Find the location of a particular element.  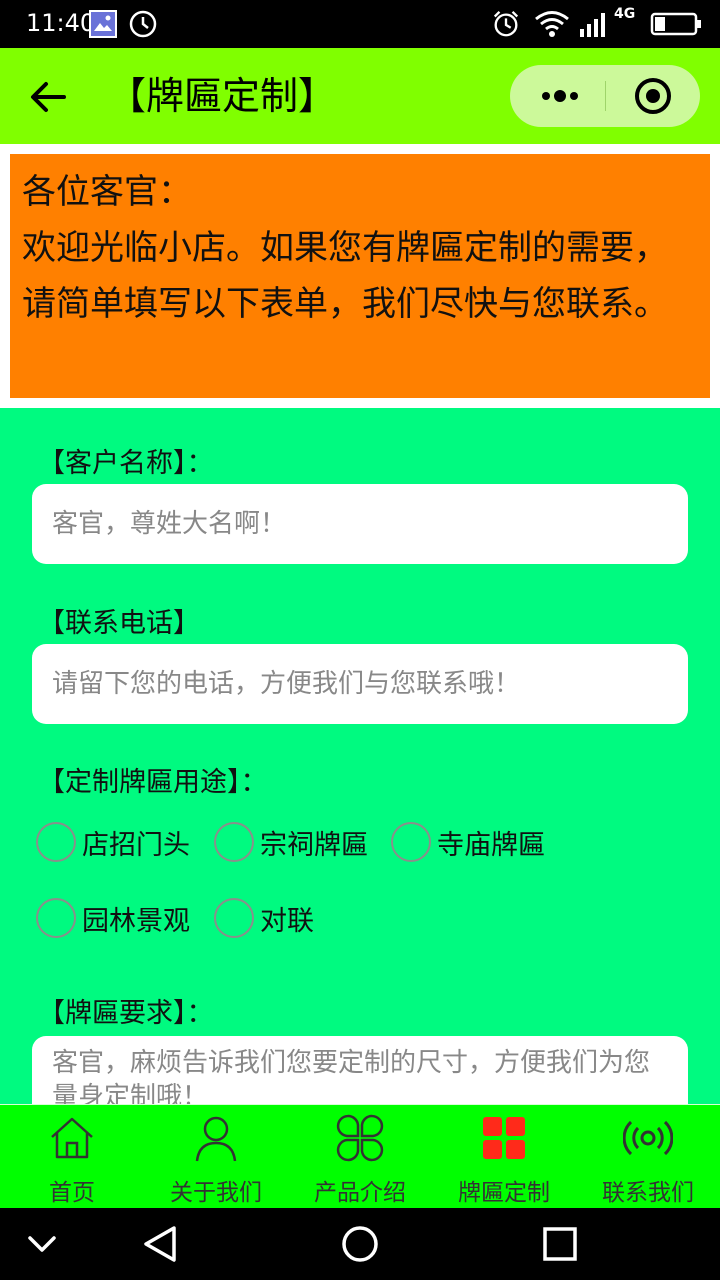

tab-about-us: 关于我们 is located at coordinates (216, 1157).